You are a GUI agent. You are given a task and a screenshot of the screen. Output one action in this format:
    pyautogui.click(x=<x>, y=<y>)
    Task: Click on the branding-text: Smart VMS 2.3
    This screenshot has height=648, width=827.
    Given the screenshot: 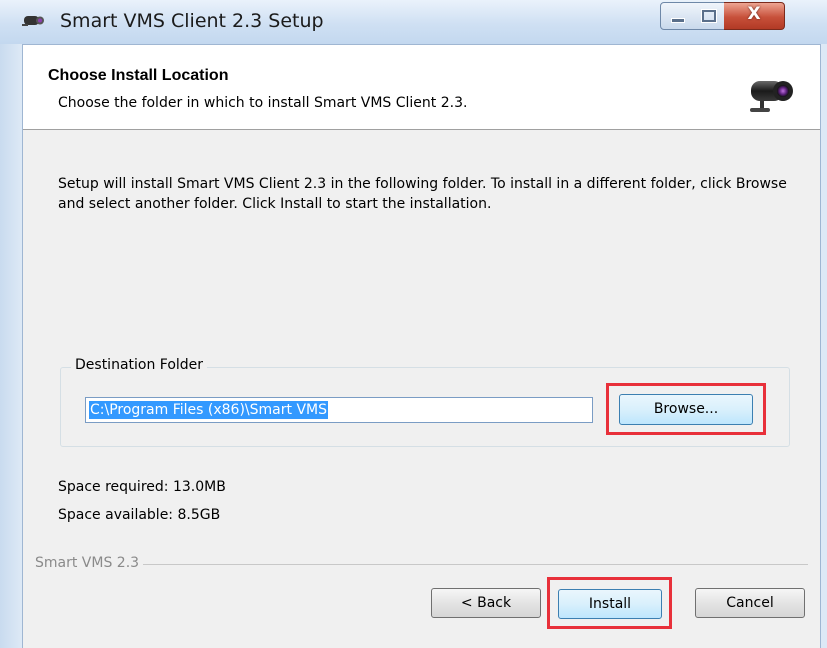 What is the action you would take?
    pyautogui.click(x=89, y=563)
    